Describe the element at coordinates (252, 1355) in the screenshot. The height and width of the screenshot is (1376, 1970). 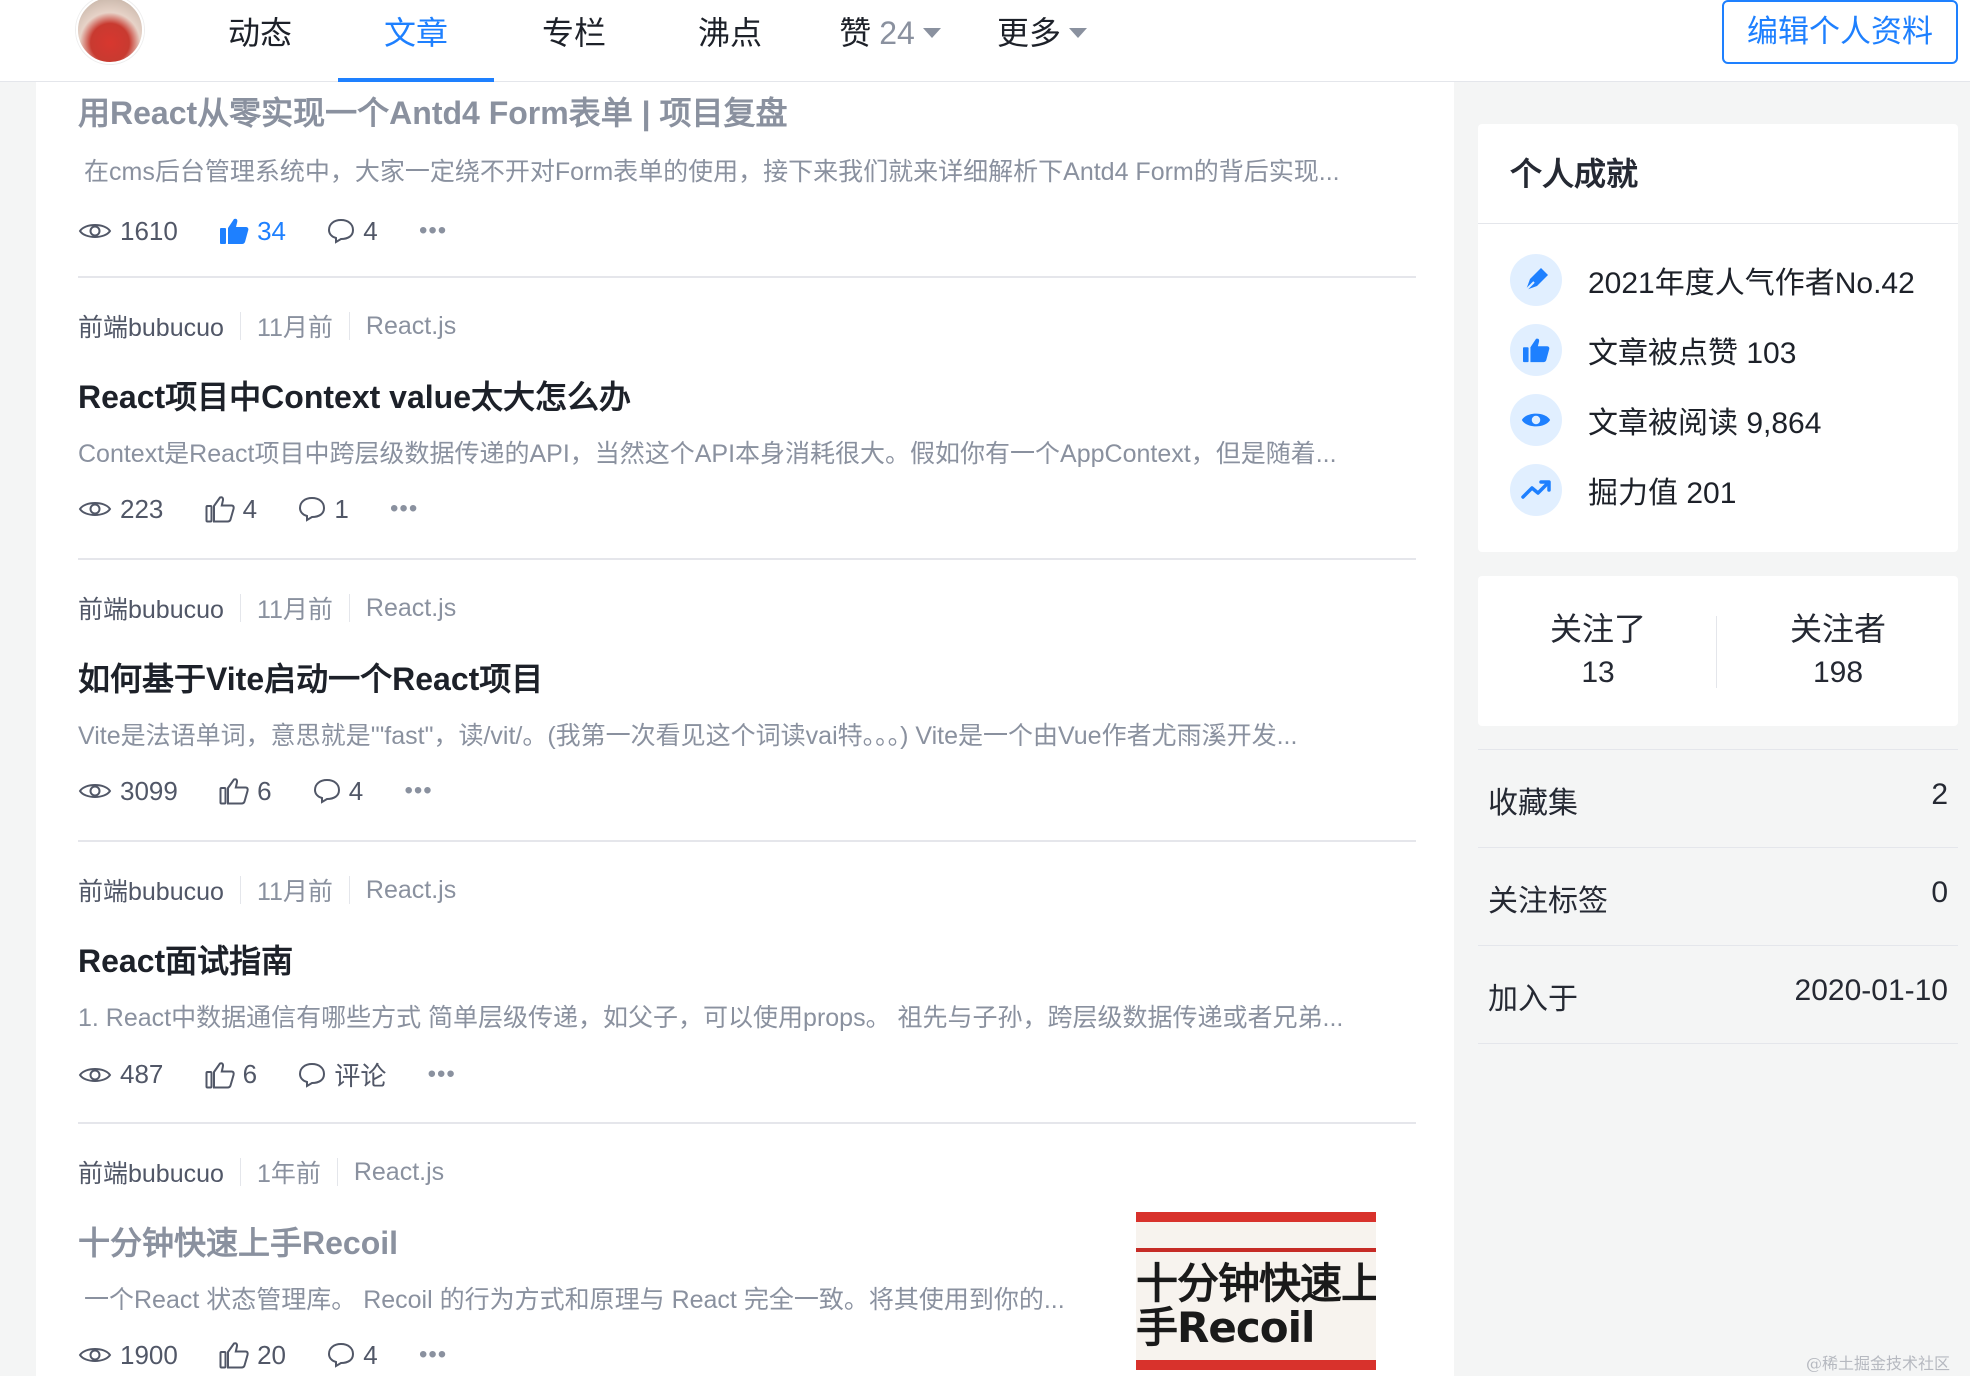
I see `like-button: 20` at that location.